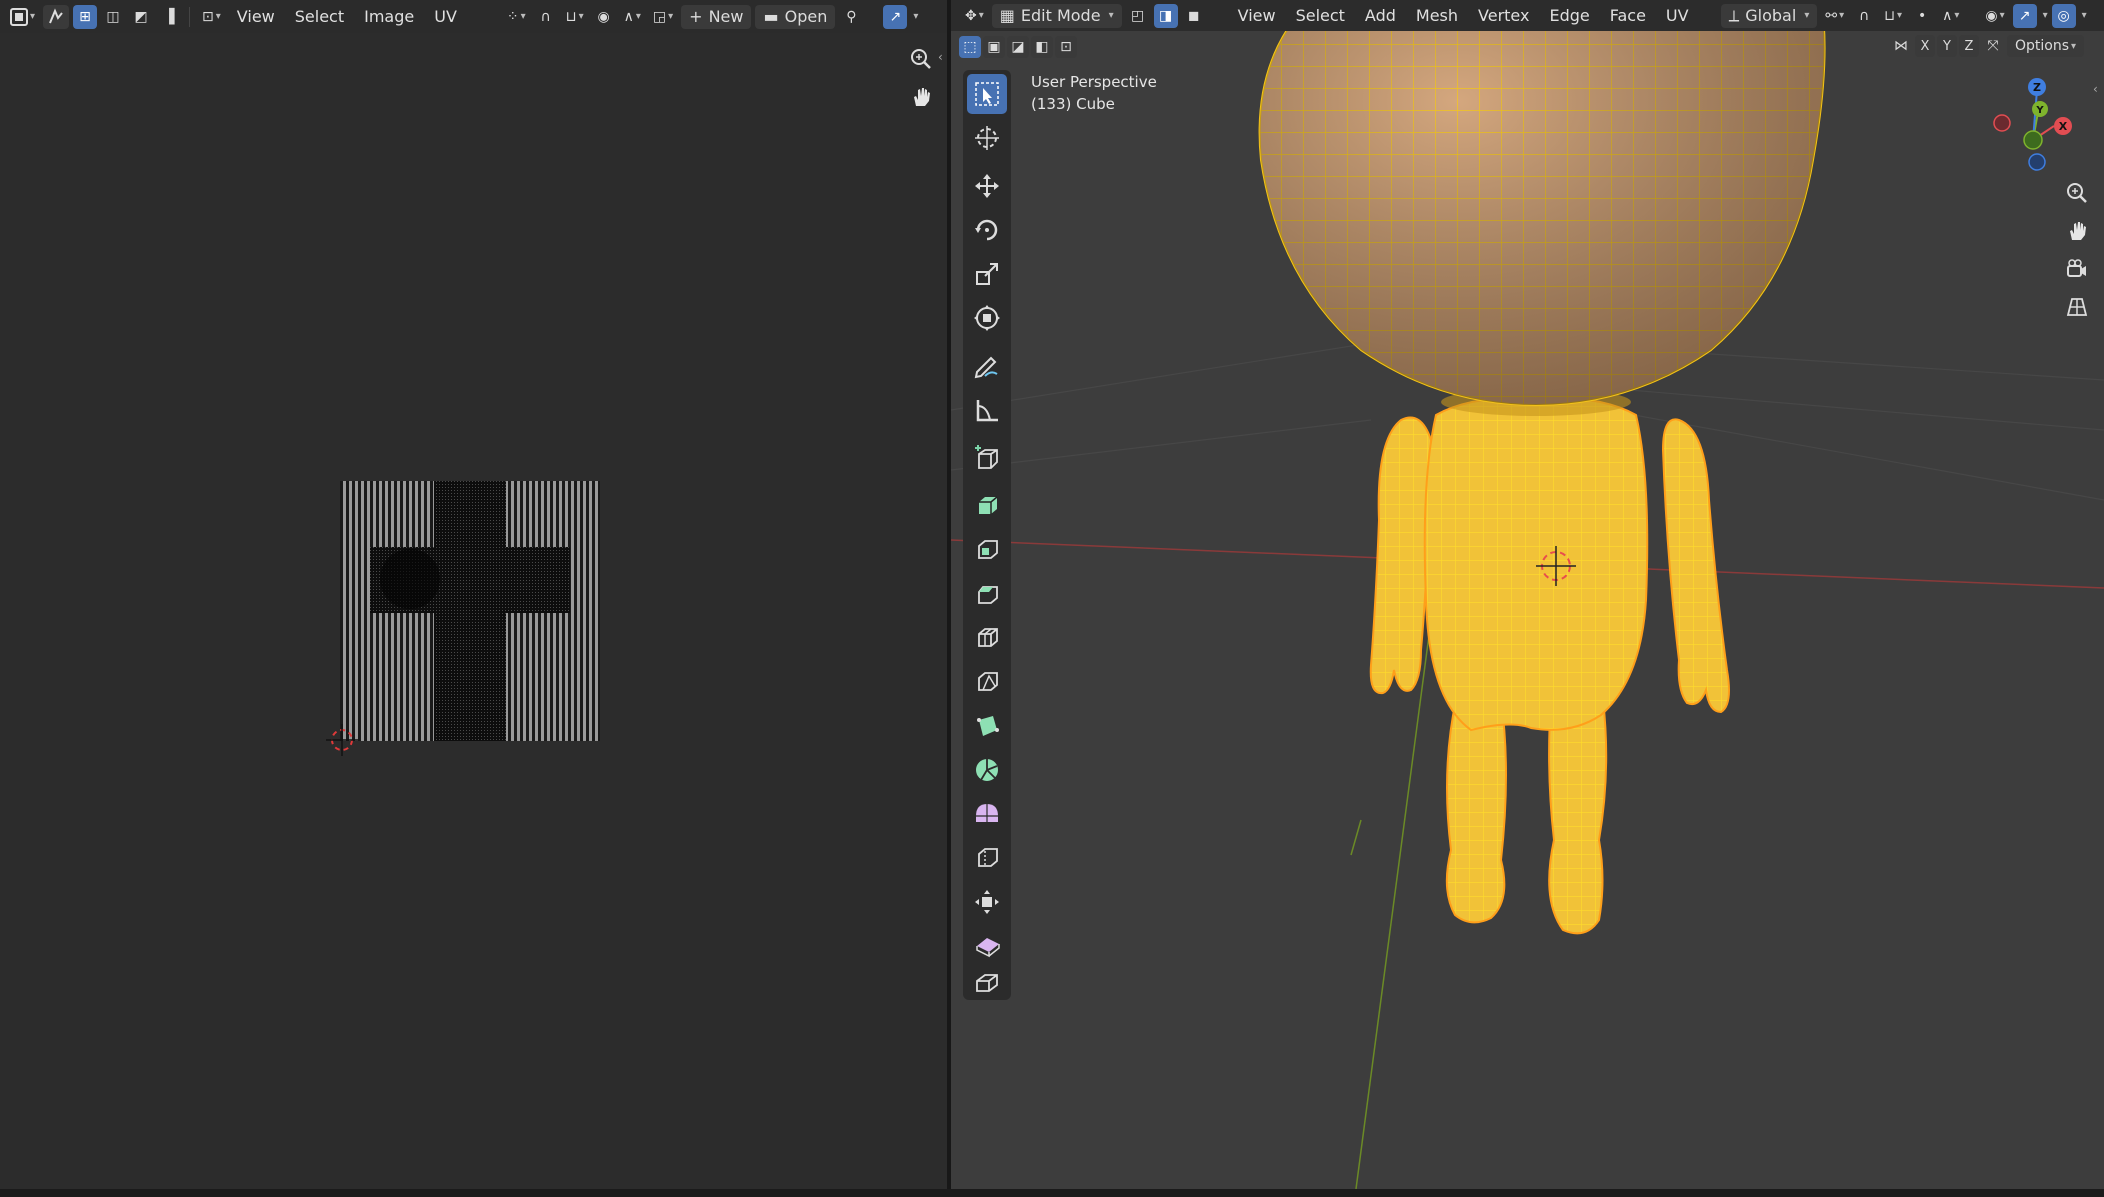  Describe the element at coordinates (987, 274) in the screenshot. I see `scale-tool-icon` at that location.